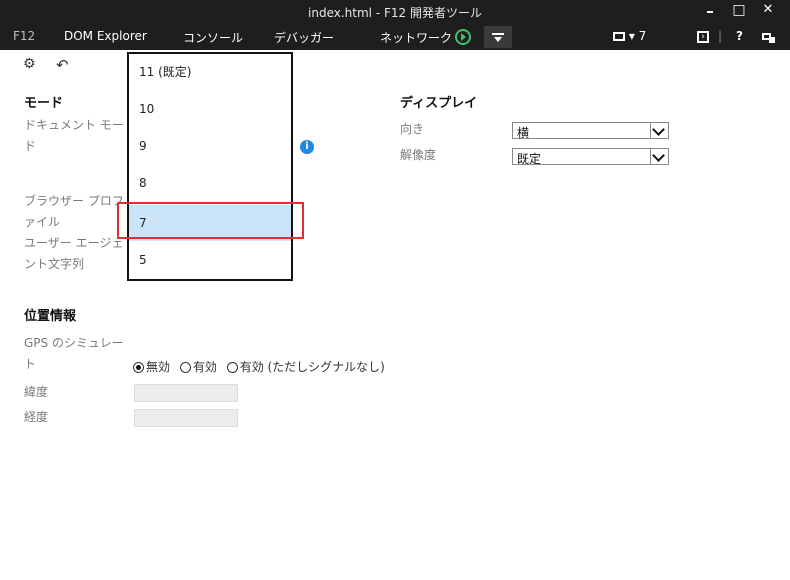  I want to click on tab-network: ネットワーク, so click(426, 37).